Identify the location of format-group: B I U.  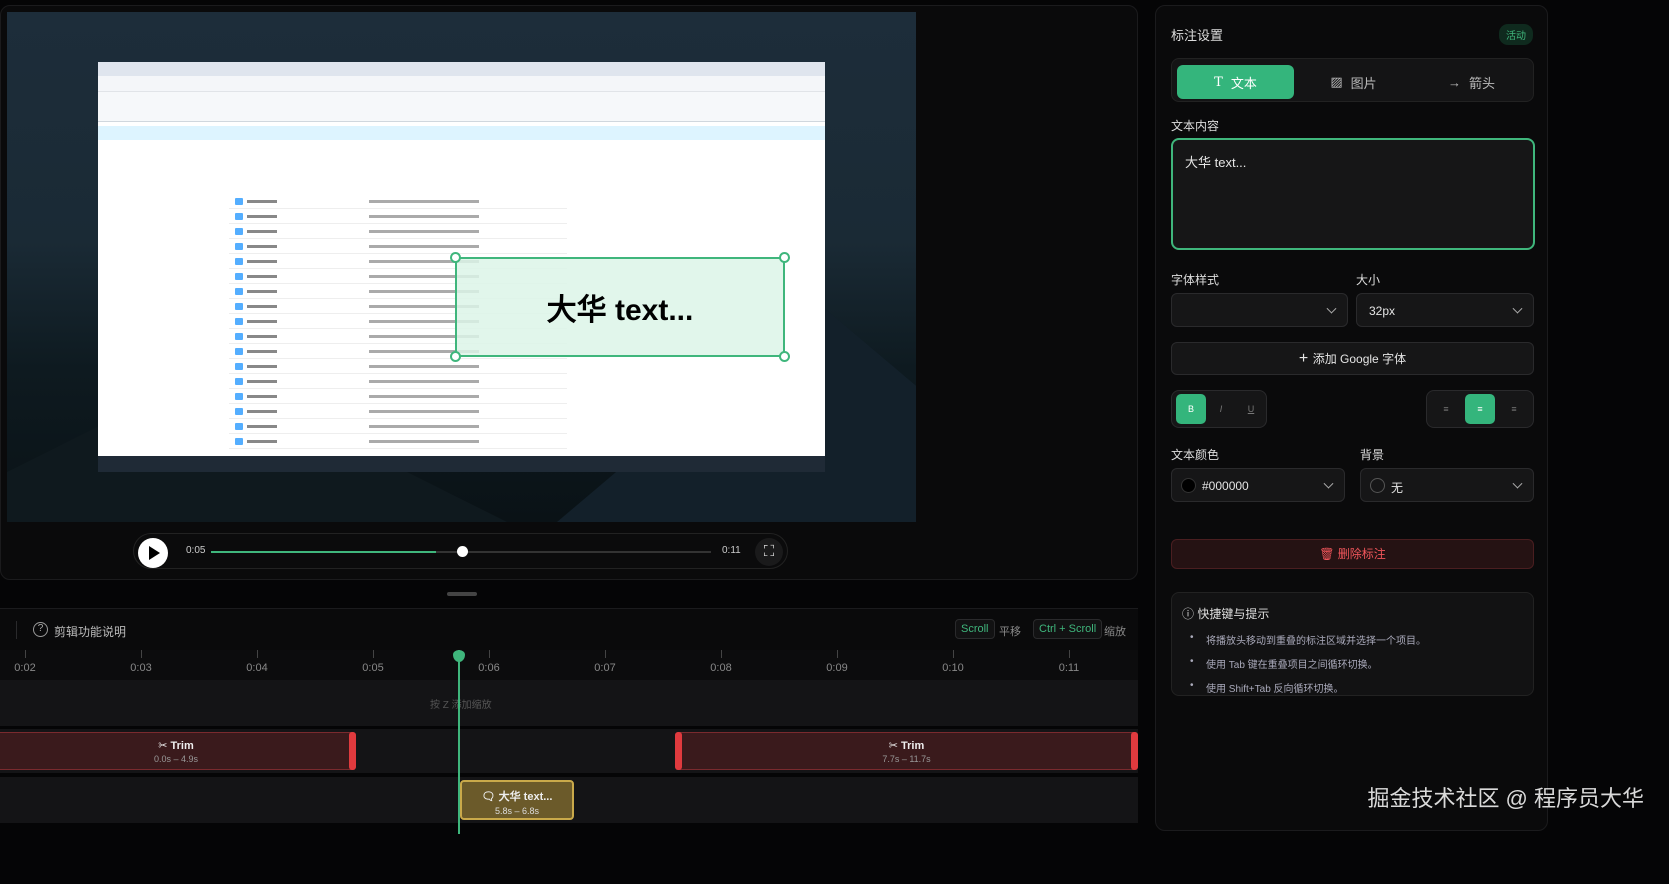
(1219, 409).